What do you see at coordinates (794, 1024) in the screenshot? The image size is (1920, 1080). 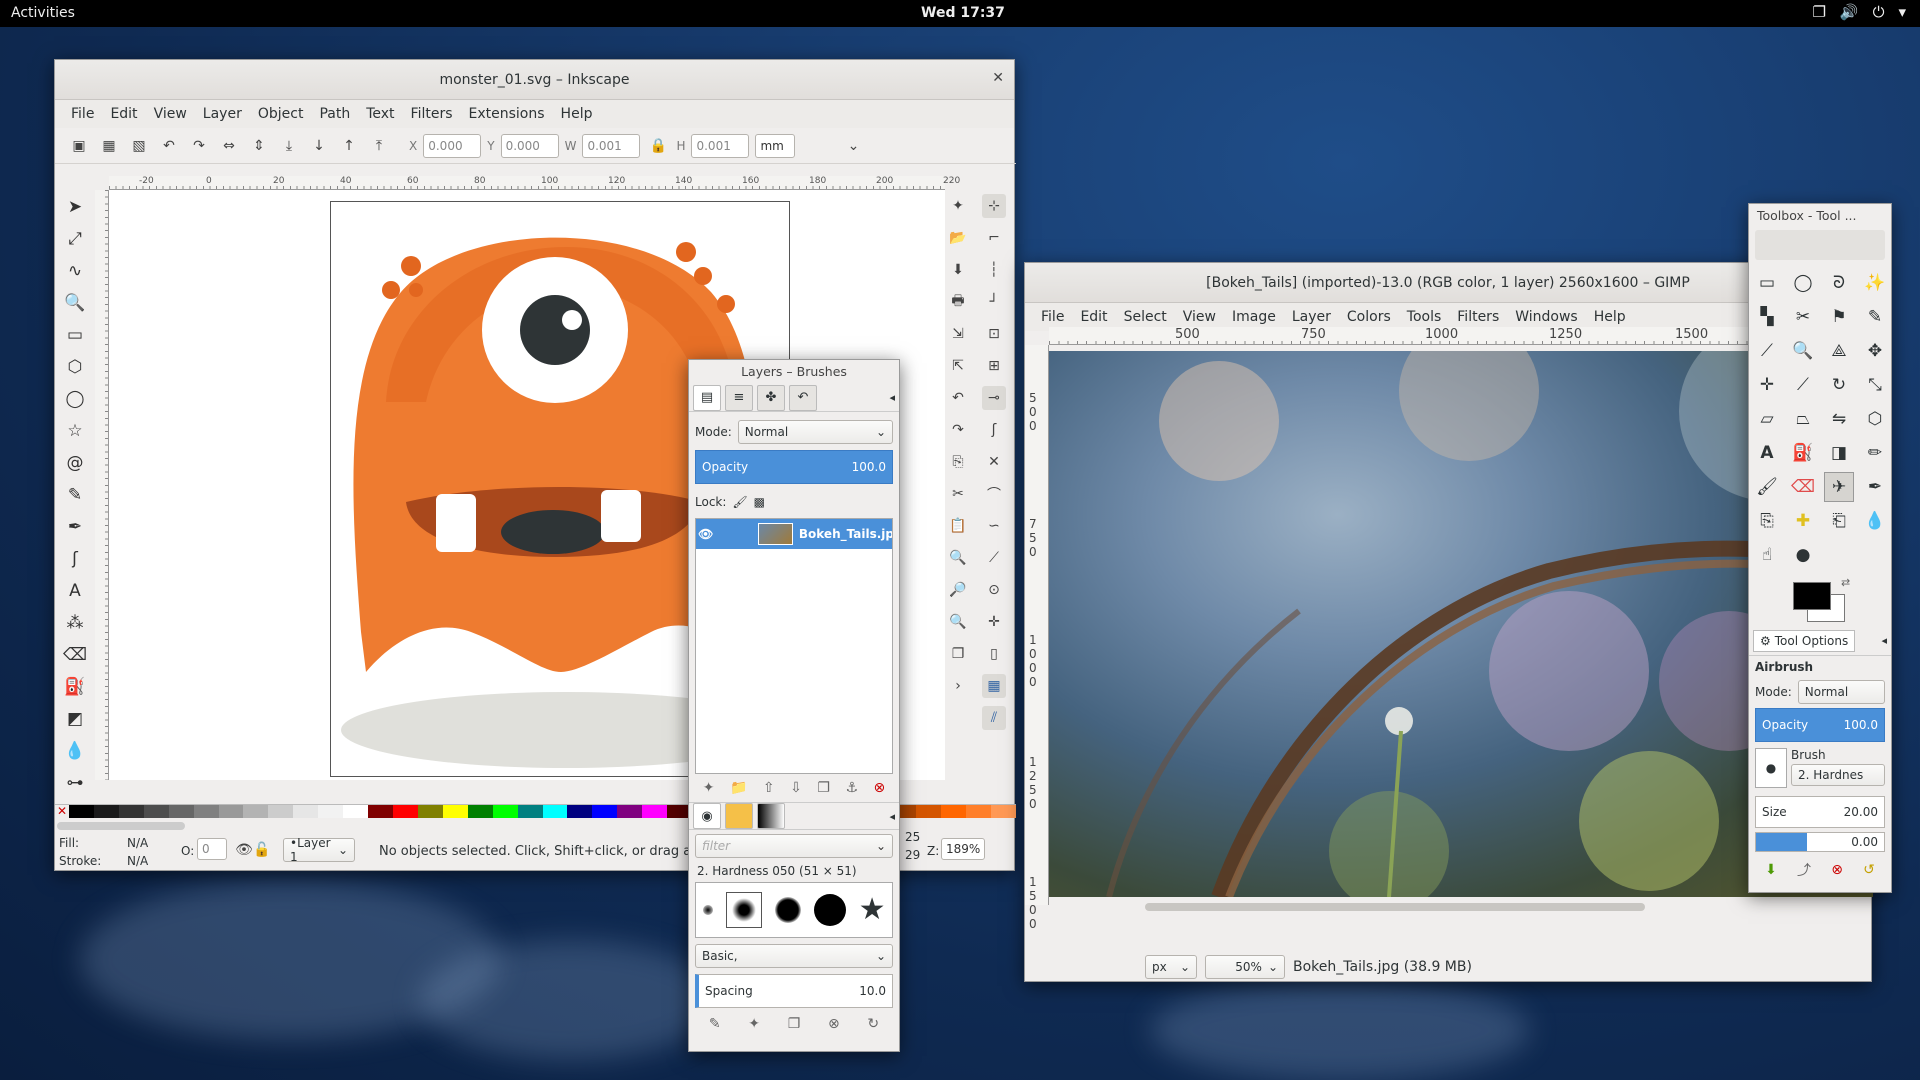 I see `duplicate-brush-icon: ❐` at bounding box center [794, 1024].